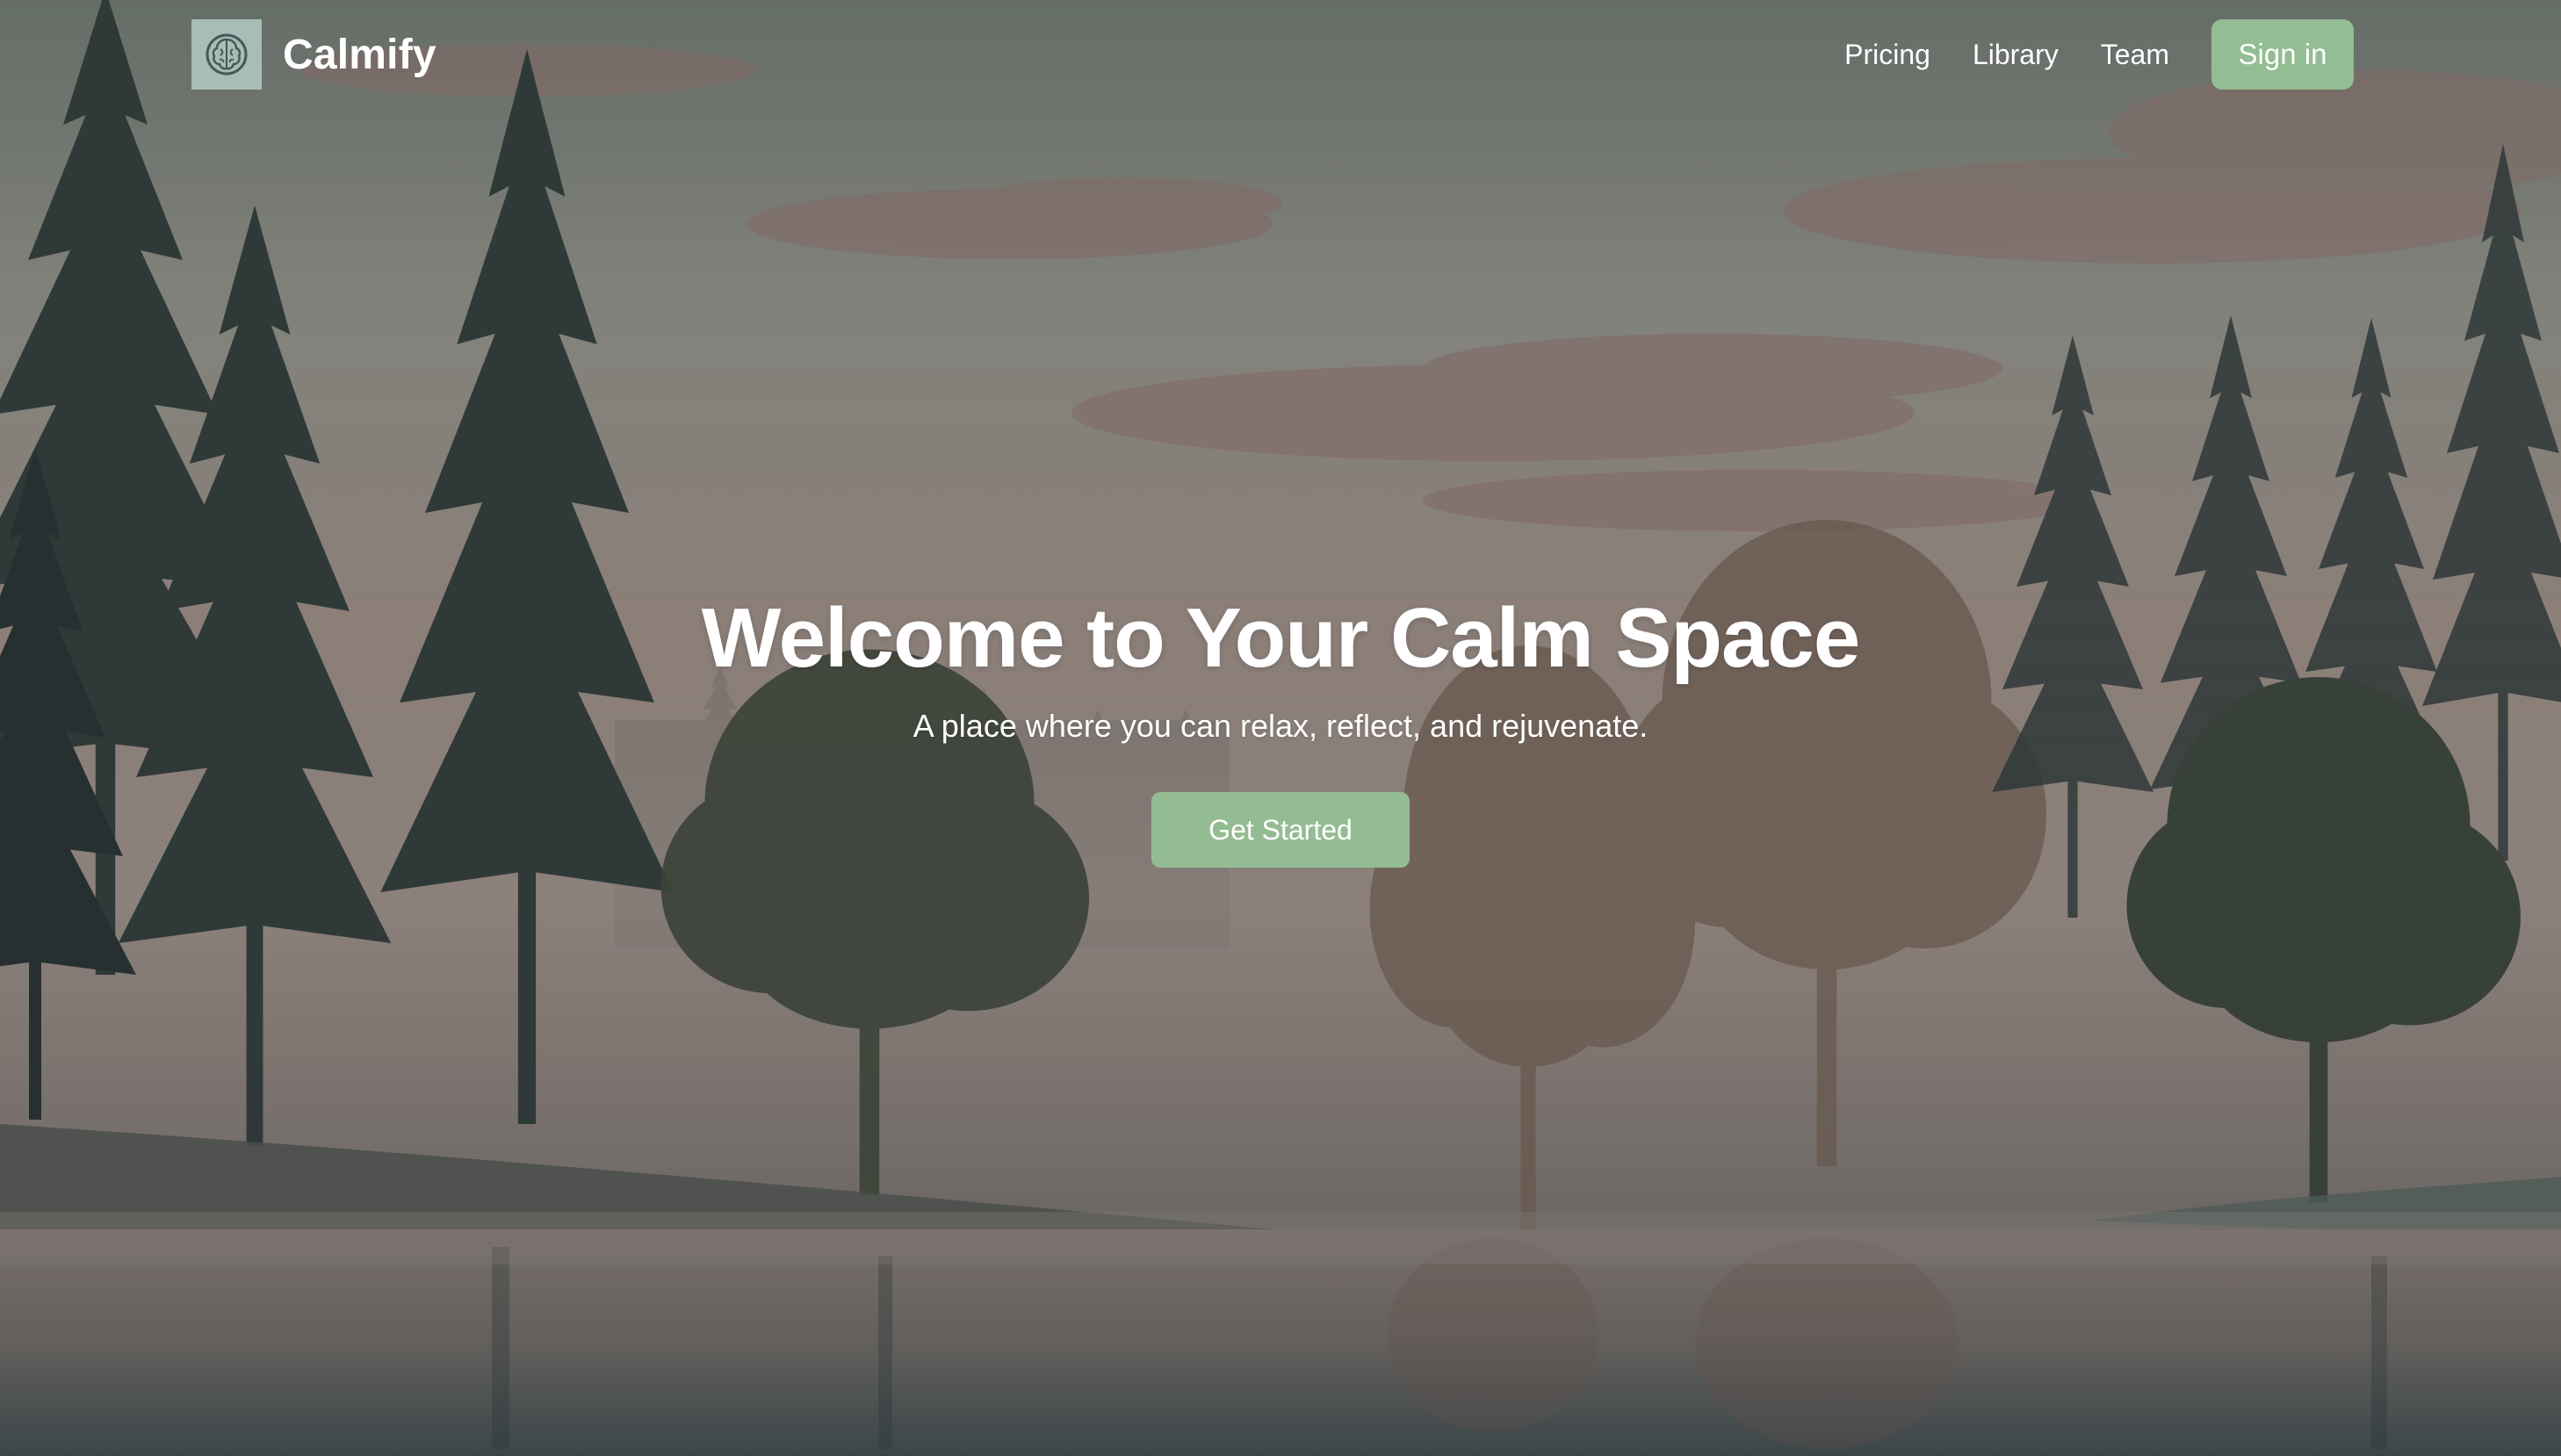  I want to click on brain-icon, so click(226, 54).